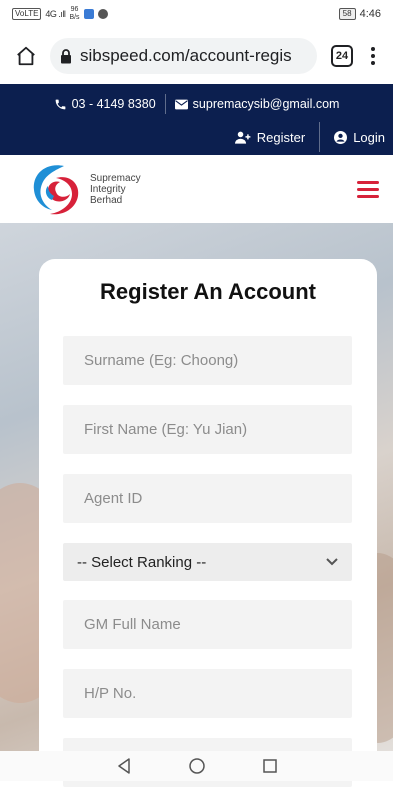 The height and width of the screenshot is (787, 393). Describe the element at coordinates (269, 766) in the screenshot. I see `recents-icon` at that location.